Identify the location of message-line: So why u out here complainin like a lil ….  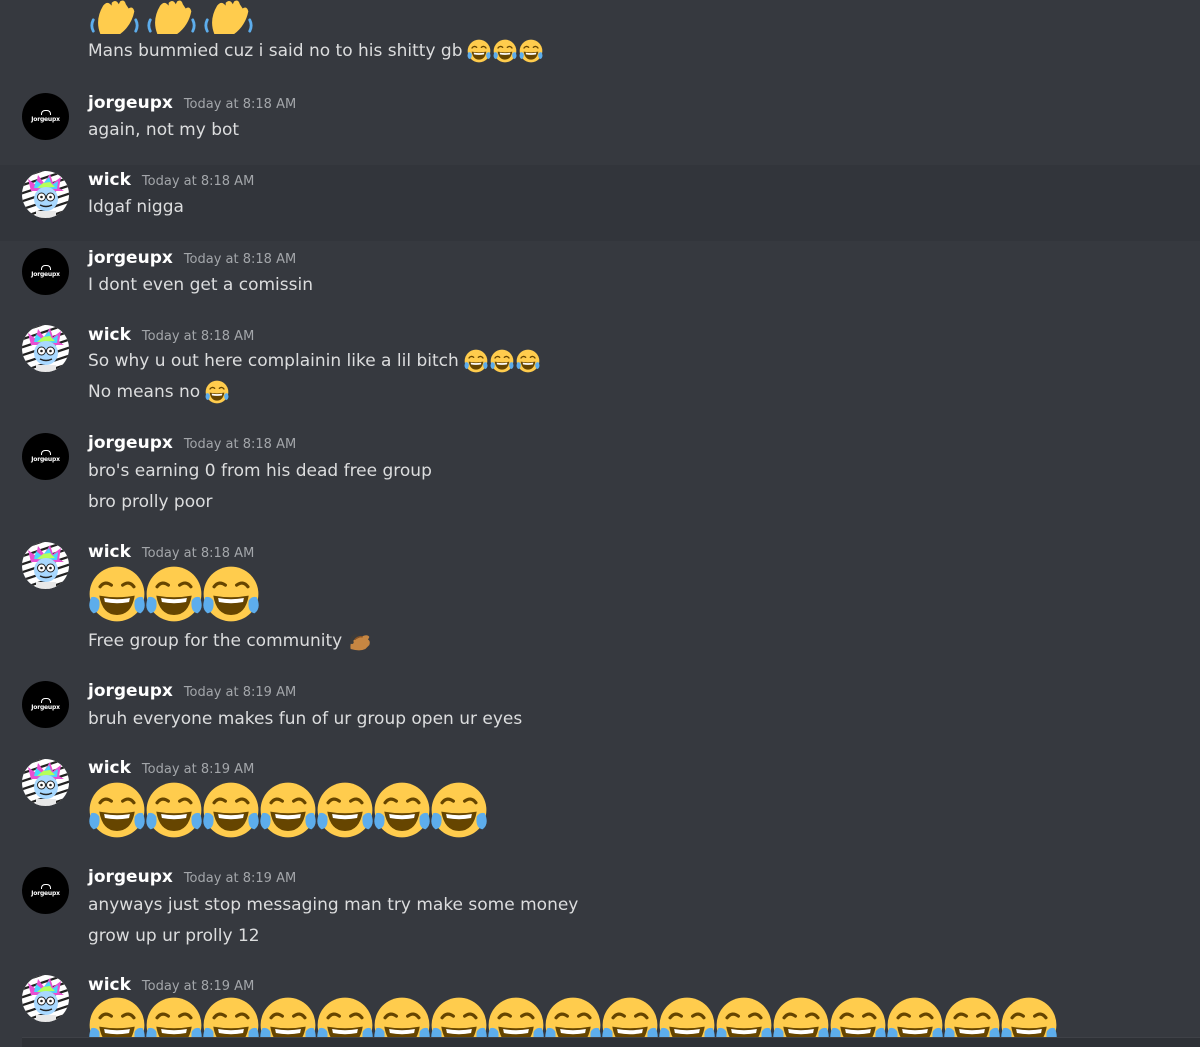
(314, 361).